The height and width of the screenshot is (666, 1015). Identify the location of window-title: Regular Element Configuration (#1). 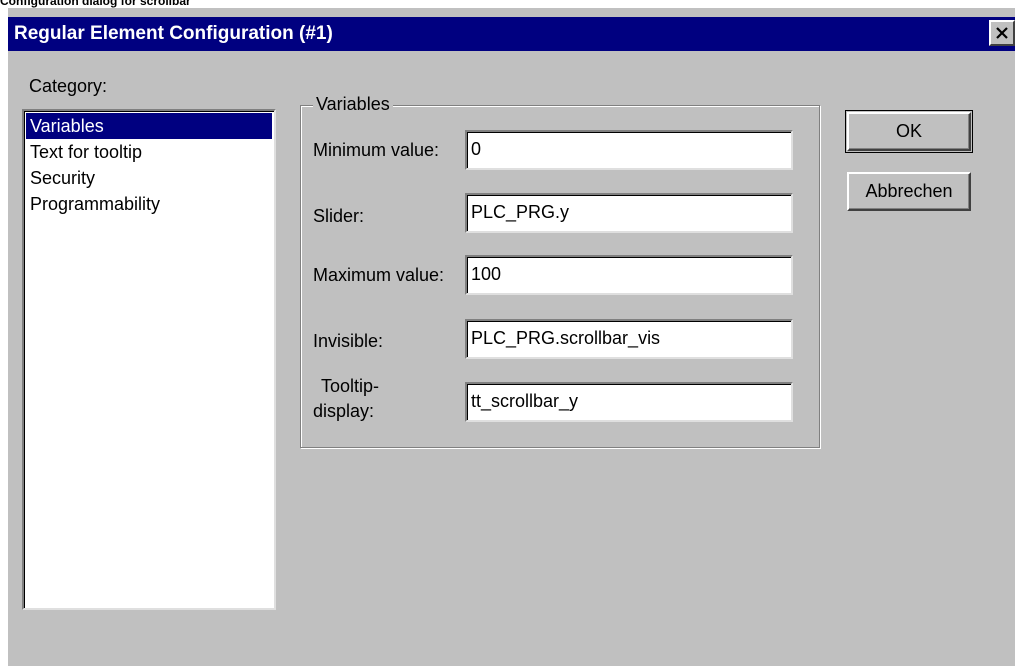
(173, 33).